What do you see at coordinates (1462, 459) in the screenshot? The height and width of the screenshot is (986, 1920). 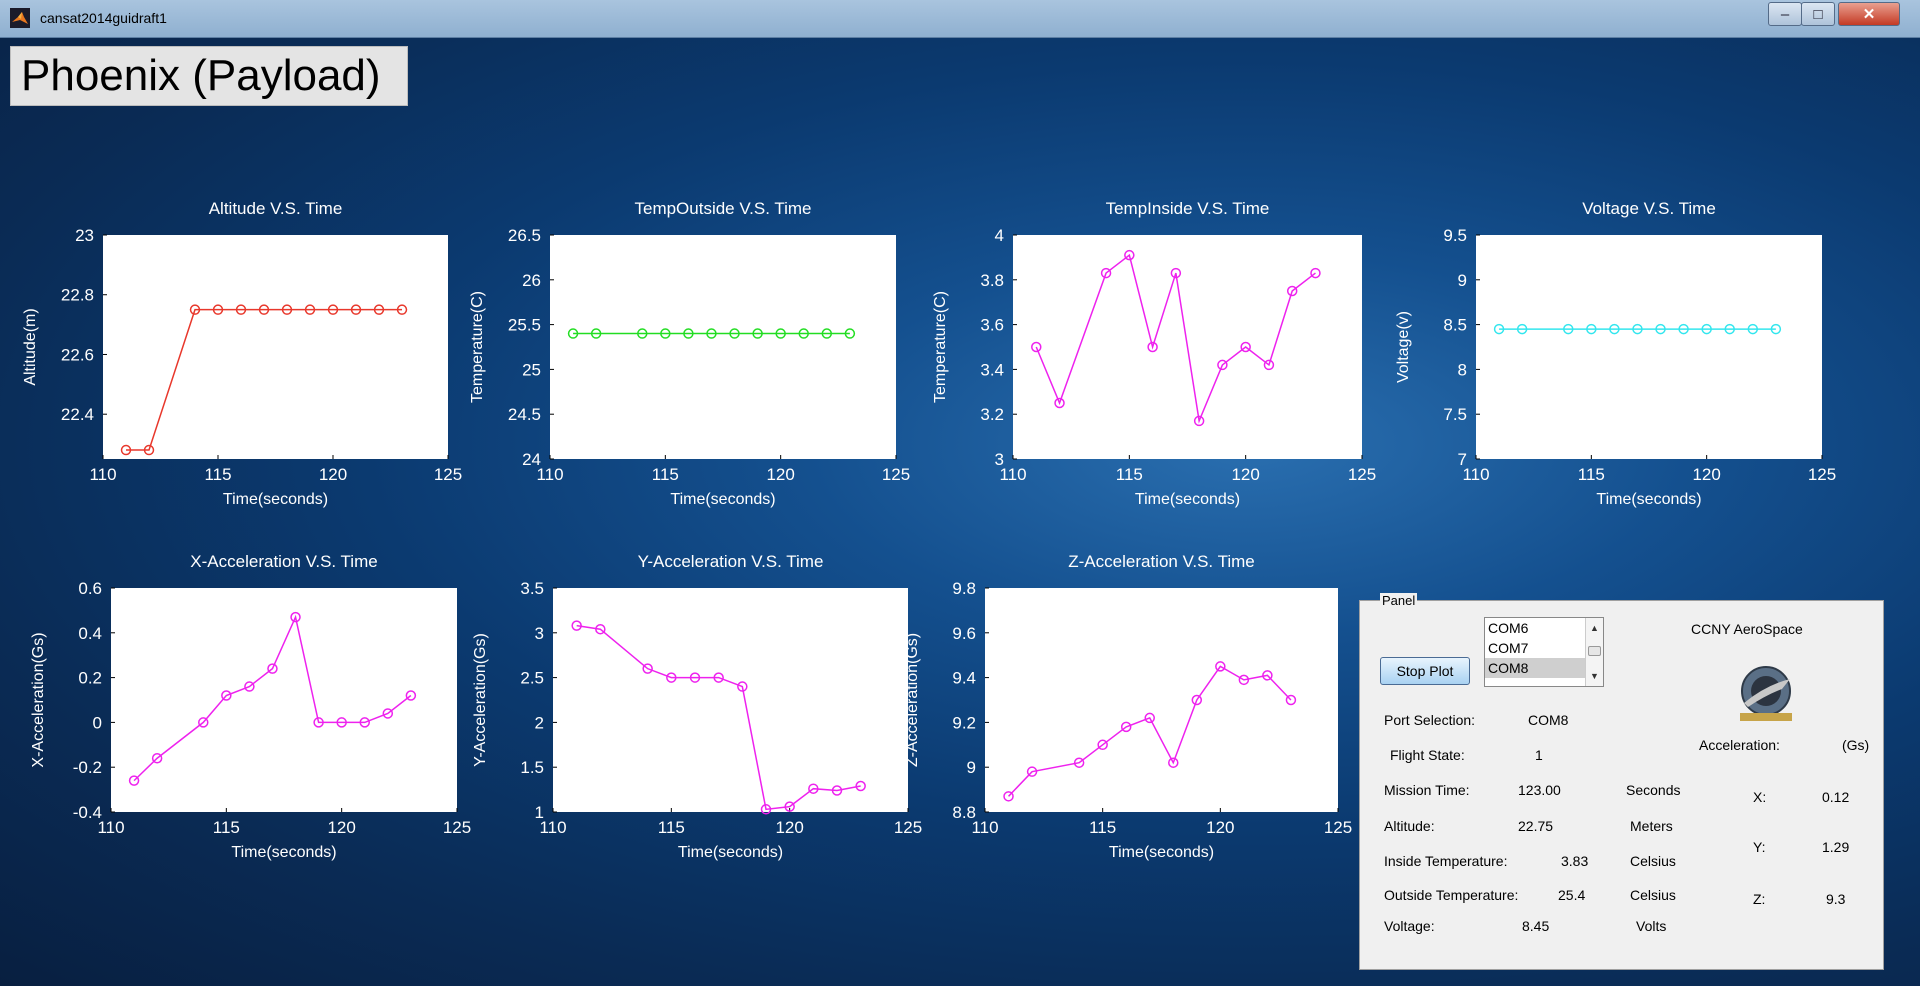 I see `chart4-y-tick-label: 7` at bounding box center [1462, 459].